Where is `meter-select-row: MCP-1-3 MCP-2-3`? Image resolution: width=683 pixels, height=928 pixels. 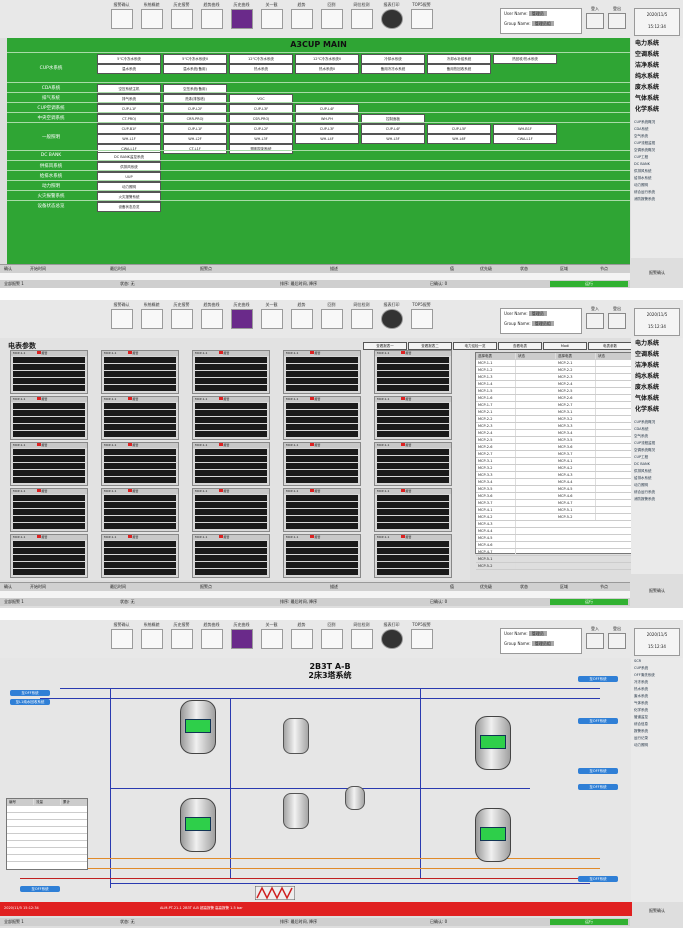 meter-select-row: MCP-1-3 MCP-2-3 is located at coordinates (553, 377).